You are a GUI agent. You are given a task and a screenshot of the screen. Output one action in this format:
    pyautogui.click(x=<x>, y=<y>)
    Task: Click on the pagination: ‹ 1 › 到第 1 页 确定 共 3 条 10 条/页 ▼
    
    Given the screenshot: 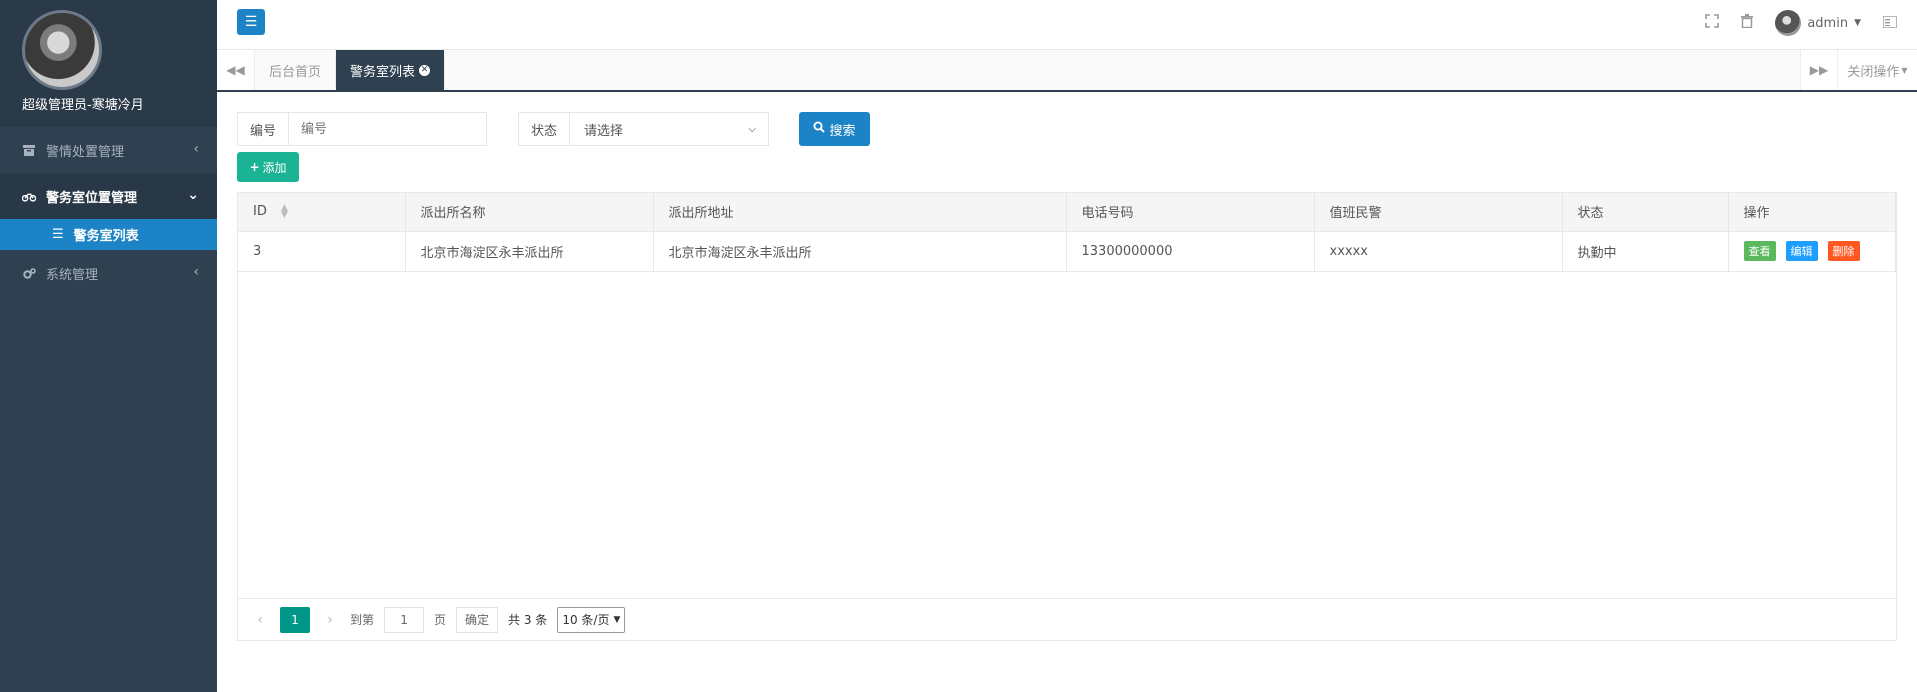 What is the action you would take?
    pyautogui.click(x=1067, y=619)
    